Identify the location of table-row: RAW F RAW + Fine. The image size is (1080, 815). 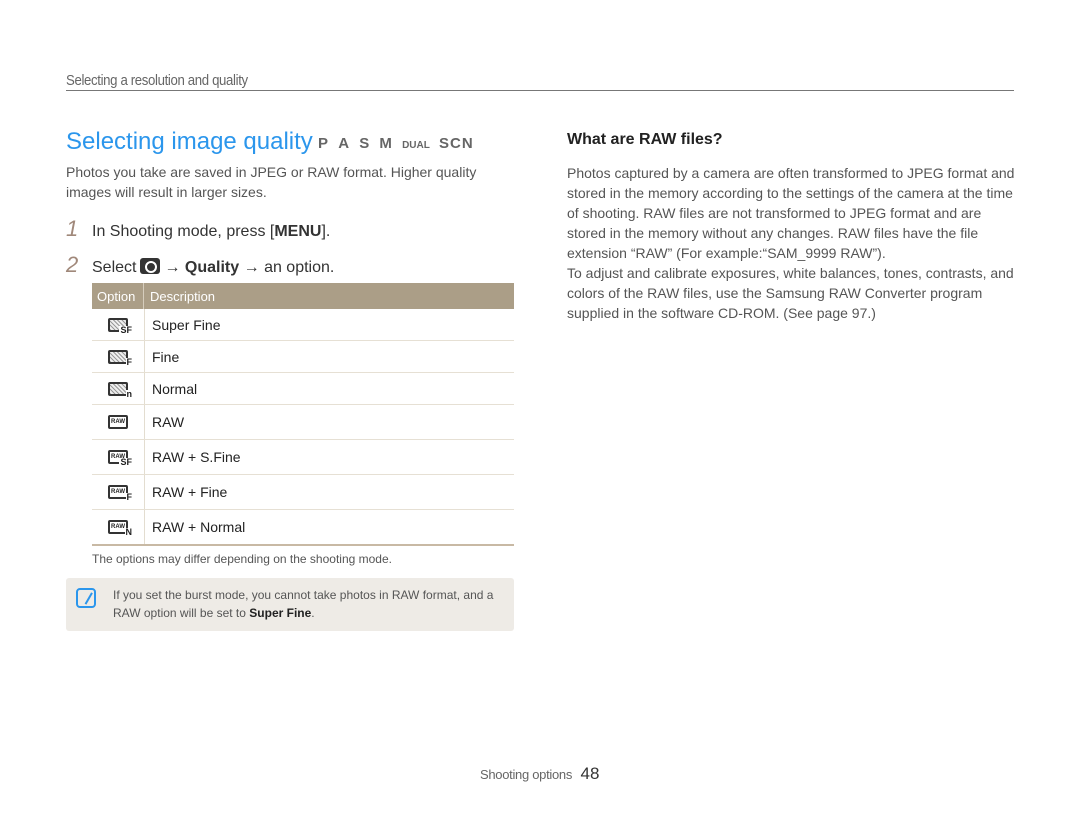
(303, 492).